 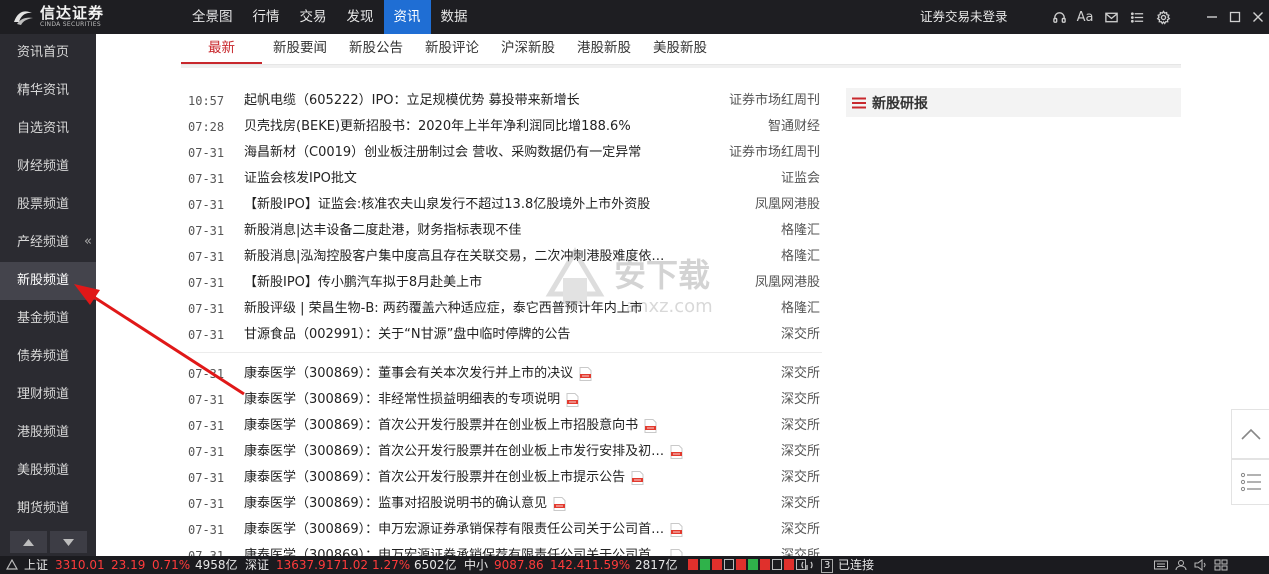 I want to click on news-row: 07-31 康泰医学（300869）：董事会有关本次发行并上市的决议 深交所, so click(x=505, y=374).